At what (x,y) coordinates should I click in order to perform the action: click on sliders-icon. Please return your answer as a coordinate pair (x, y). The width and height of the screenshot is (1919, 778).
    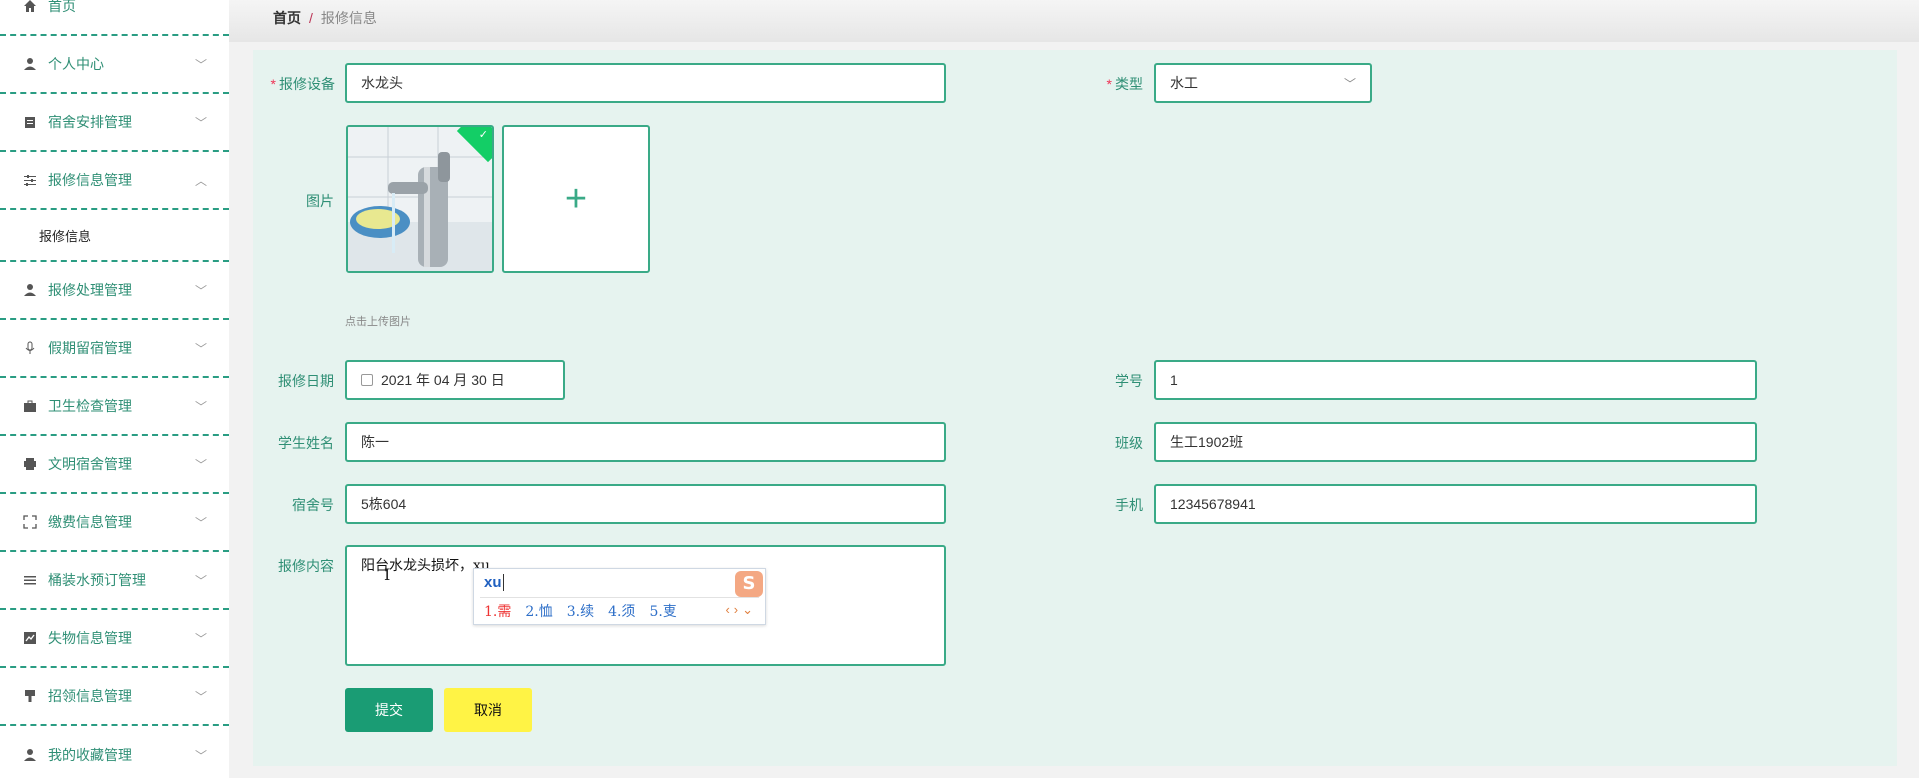
    Looking at the image, I should click on (30, 180).